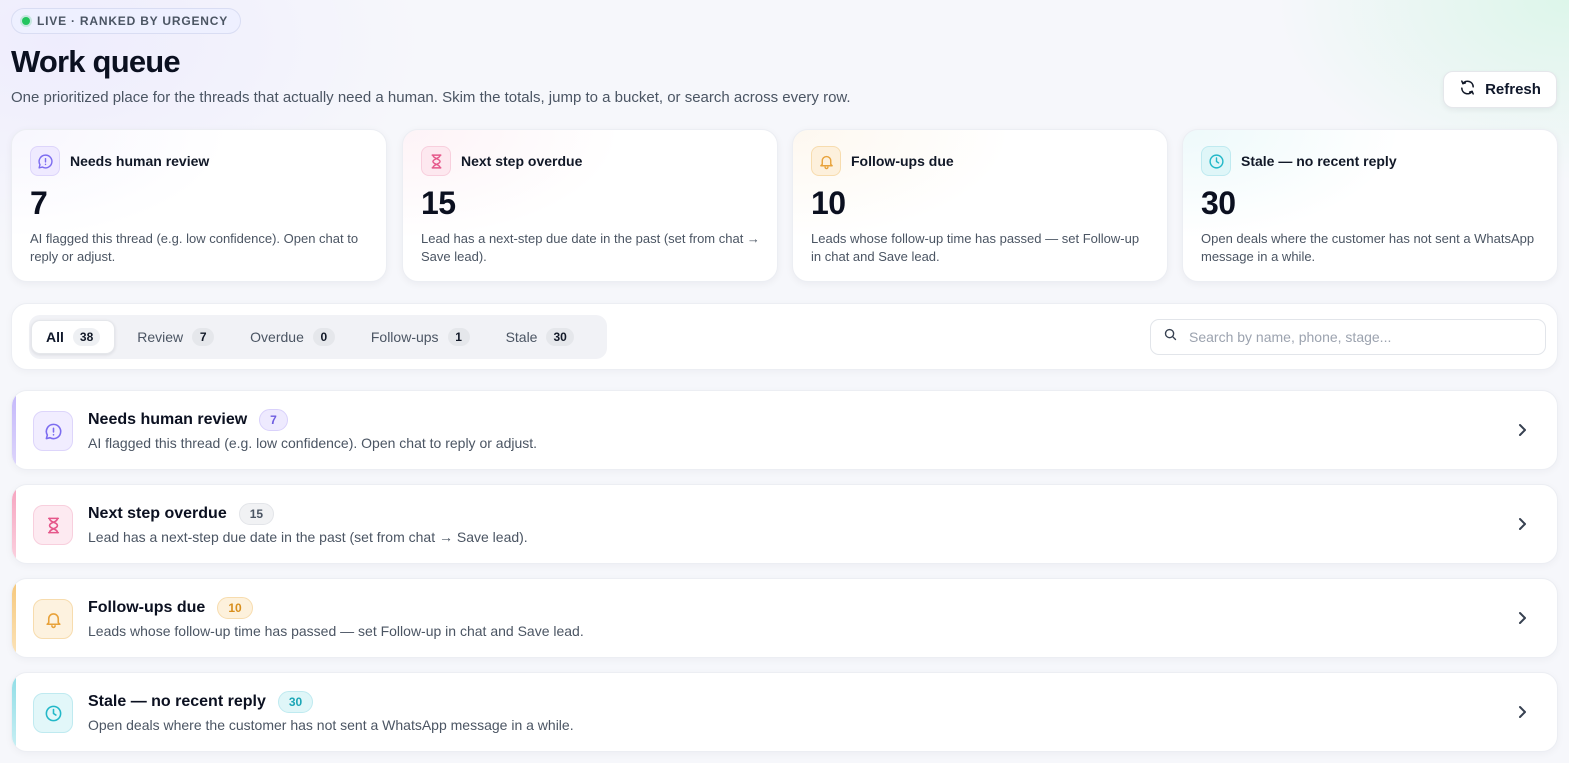 The width and height of the screenshot is (1569, 763). I want to click on tab-all: All 38, so click(73, 337).